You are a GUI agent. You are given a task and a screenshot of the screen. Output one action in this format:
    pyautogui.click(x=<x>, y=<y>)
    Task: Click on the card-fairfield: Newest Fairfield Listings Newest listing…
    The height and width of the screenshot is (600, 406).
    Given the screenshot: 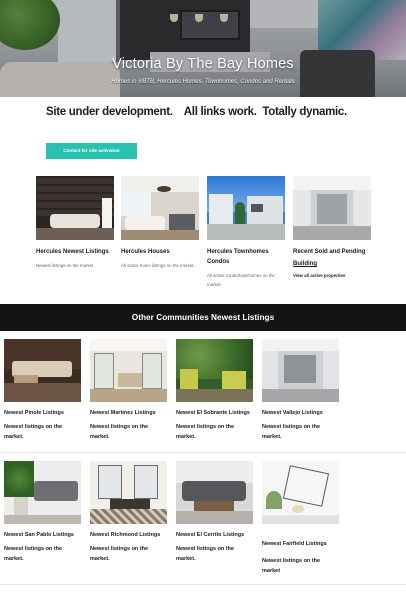 What is the action you would take?
    pyautogui.click(x=300, y=518)
    